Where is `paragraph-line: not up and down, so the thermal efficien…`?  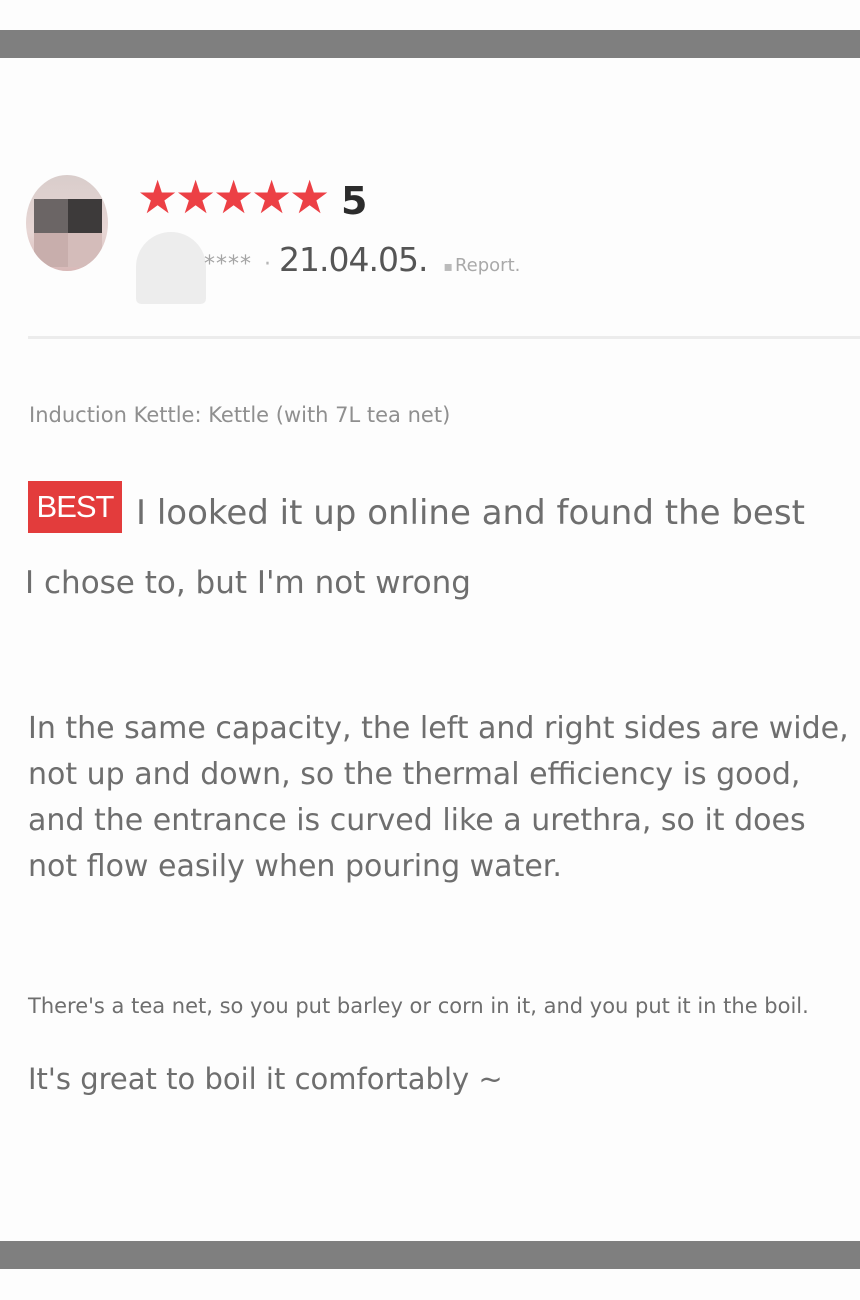 paragraph-line: not up and down, so the thermal efficien… is located at coordinates (414, 774).